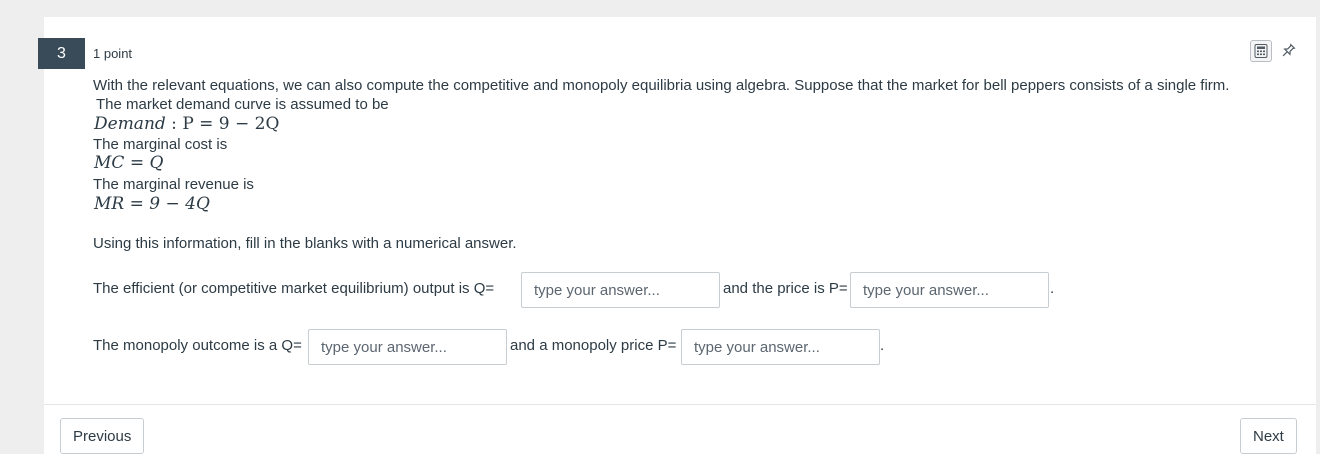  What do you see at coordinates (102, 436) in the screenshot?
I see `previous-button: Previous` at bounding box center [102, 436].